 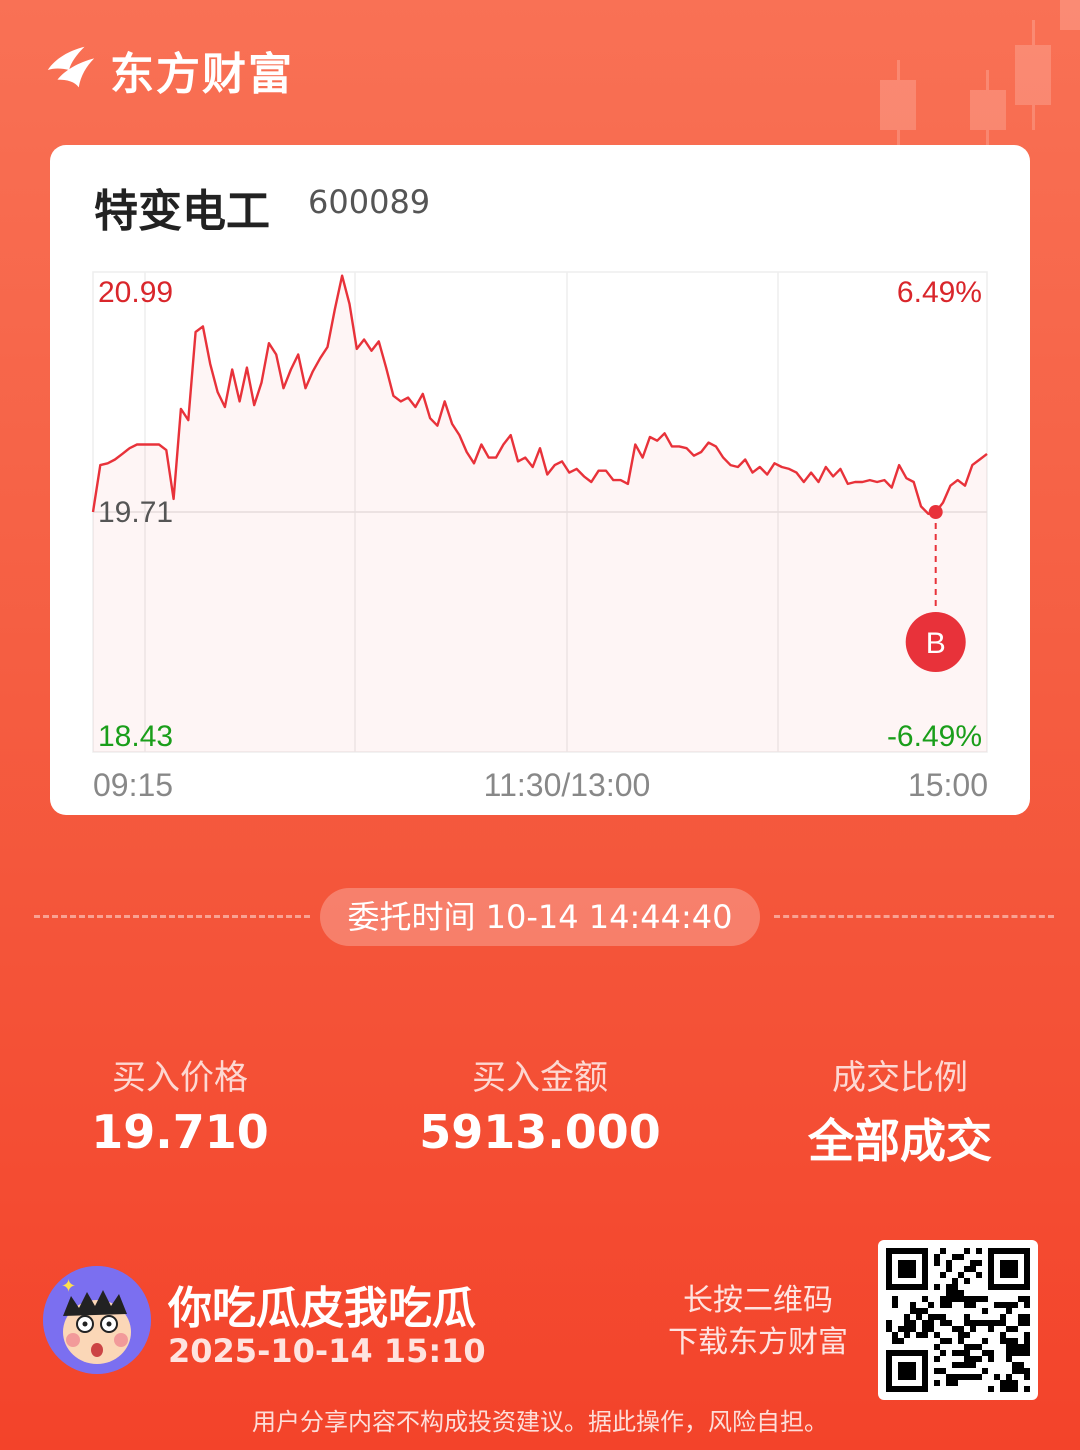 What do you see at coordinates (540, 1132) in the screenshot?
I see `stat-value: 5913.000` at bounding box center [540, 1132].